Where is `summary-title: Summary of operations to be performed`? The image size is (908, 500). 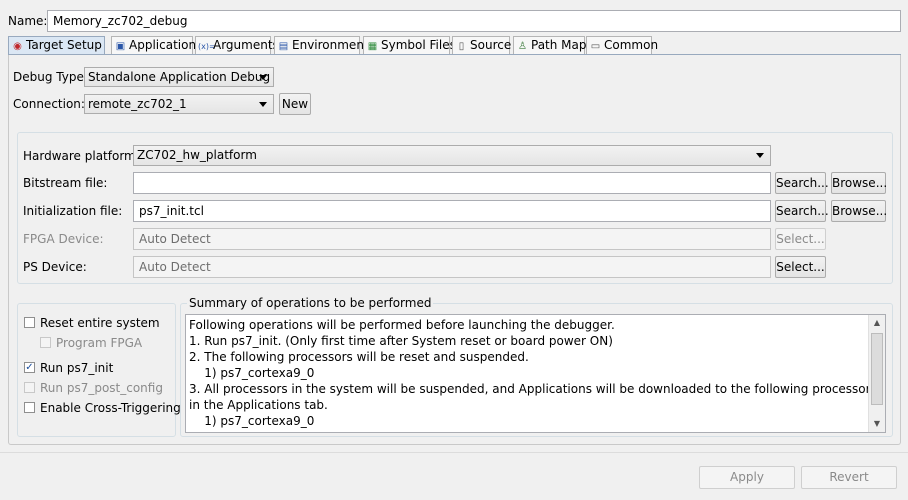 summary-title: Summary of operations to be performed is located at coordinates (310, 303).